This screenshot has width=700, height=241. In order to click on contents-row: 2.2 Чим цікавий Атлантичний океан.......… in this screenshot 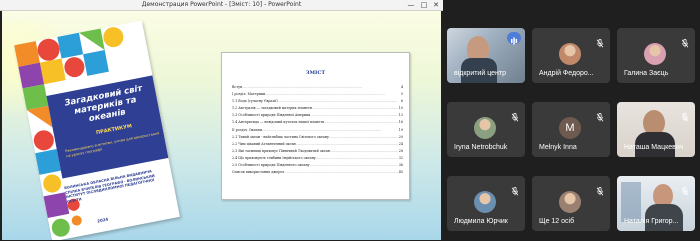, I will do `click(317, 144)`.